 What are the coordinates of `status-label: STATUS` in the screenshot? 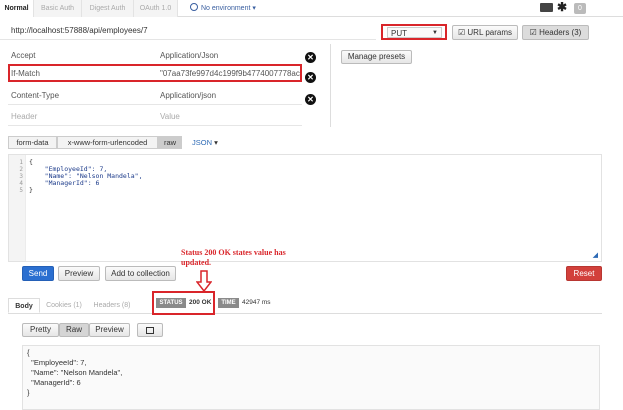 It's located at (171, 303).